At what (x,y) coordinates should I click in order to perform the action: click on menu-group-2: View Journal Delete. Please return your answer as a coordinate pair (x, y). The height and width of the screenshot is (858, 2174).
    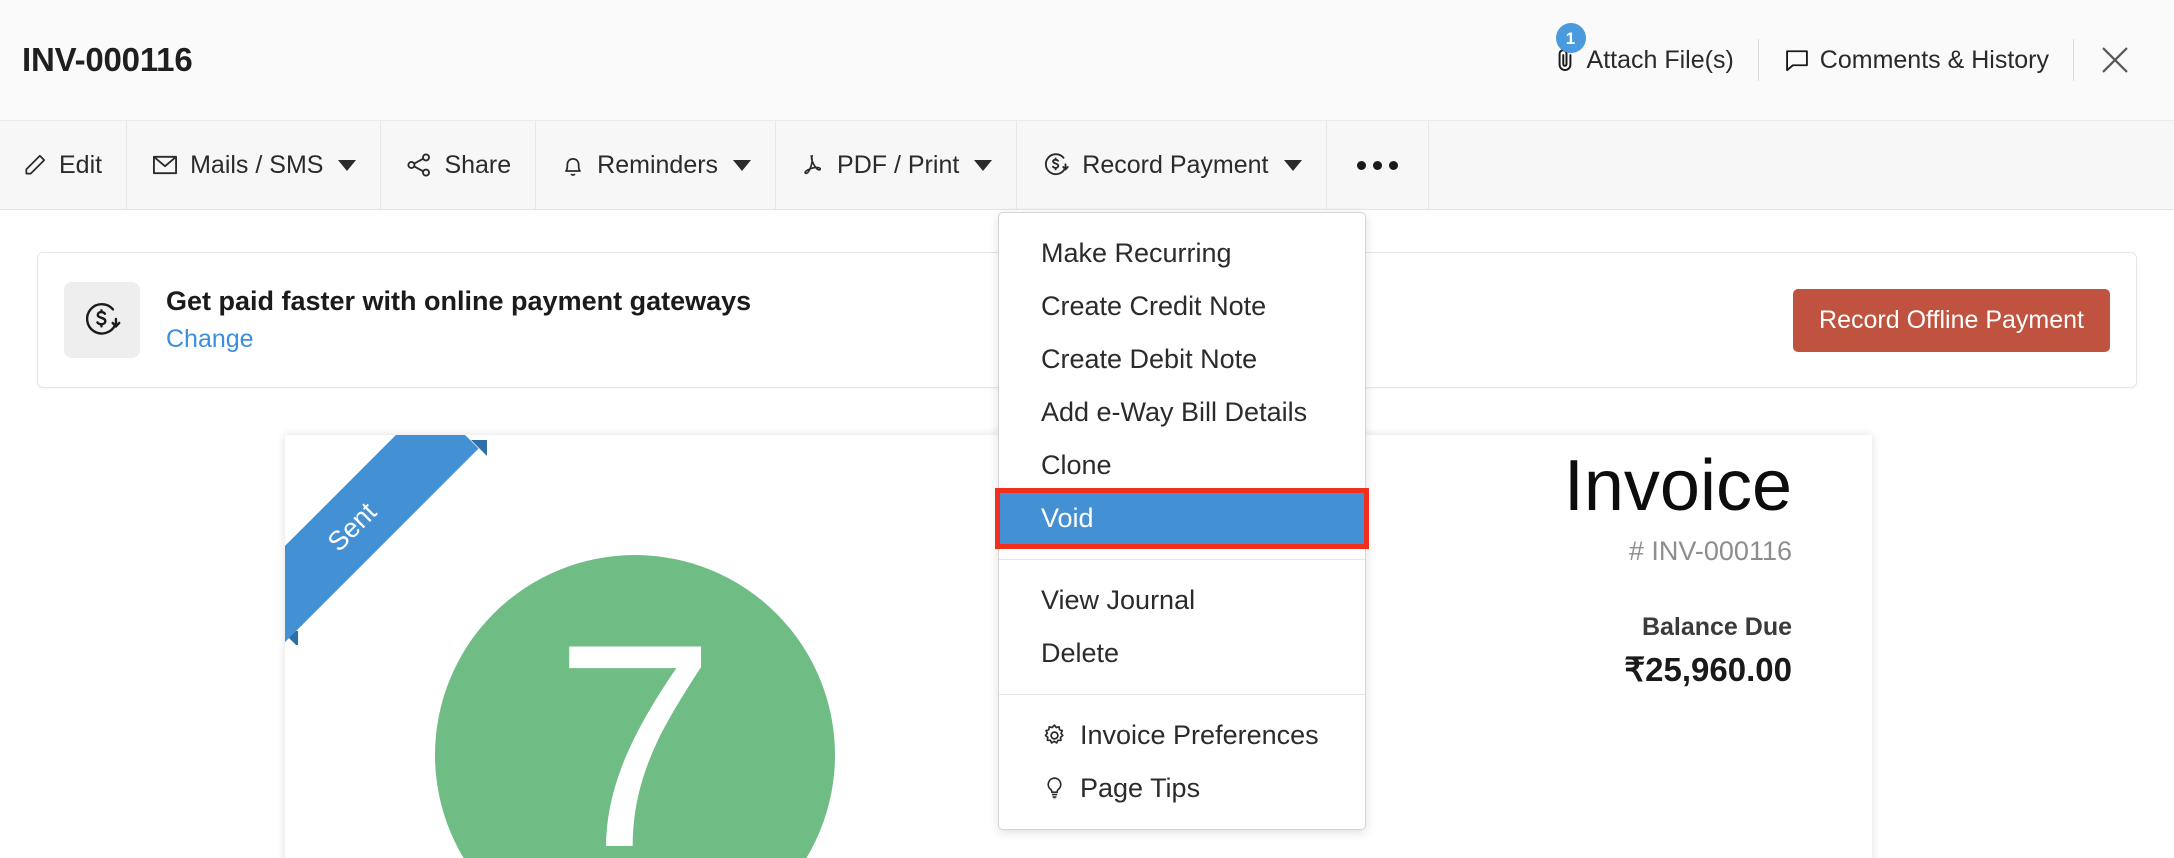
    Looking at the image, I should click on (1182, 627).